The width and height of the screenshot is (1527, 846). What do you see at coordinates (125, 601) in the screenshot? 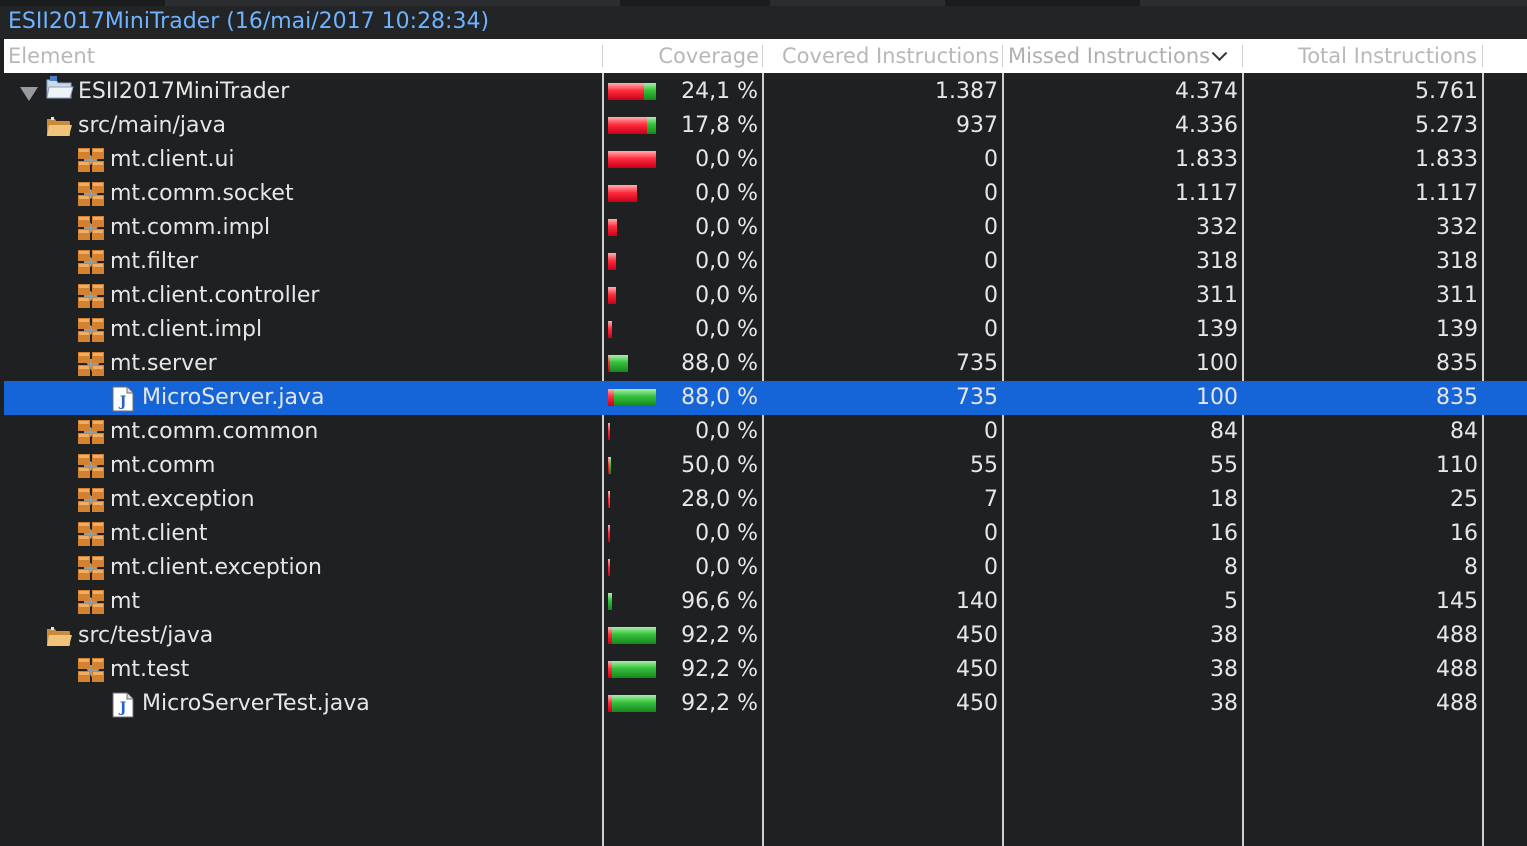
I see `element-name: mt` at bounding box center [125, 601].